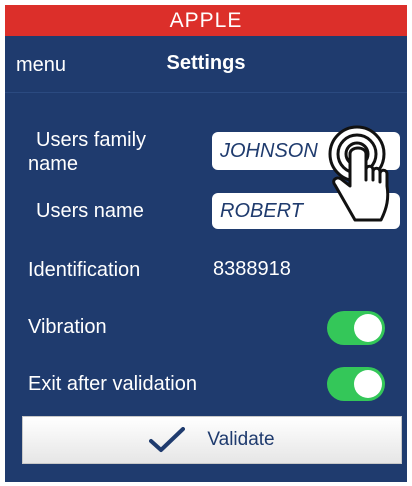 Image resolution: width=412 pixels, height=486 pixels. I want to click on exit-after-validation-toggle, so click(356, 384).